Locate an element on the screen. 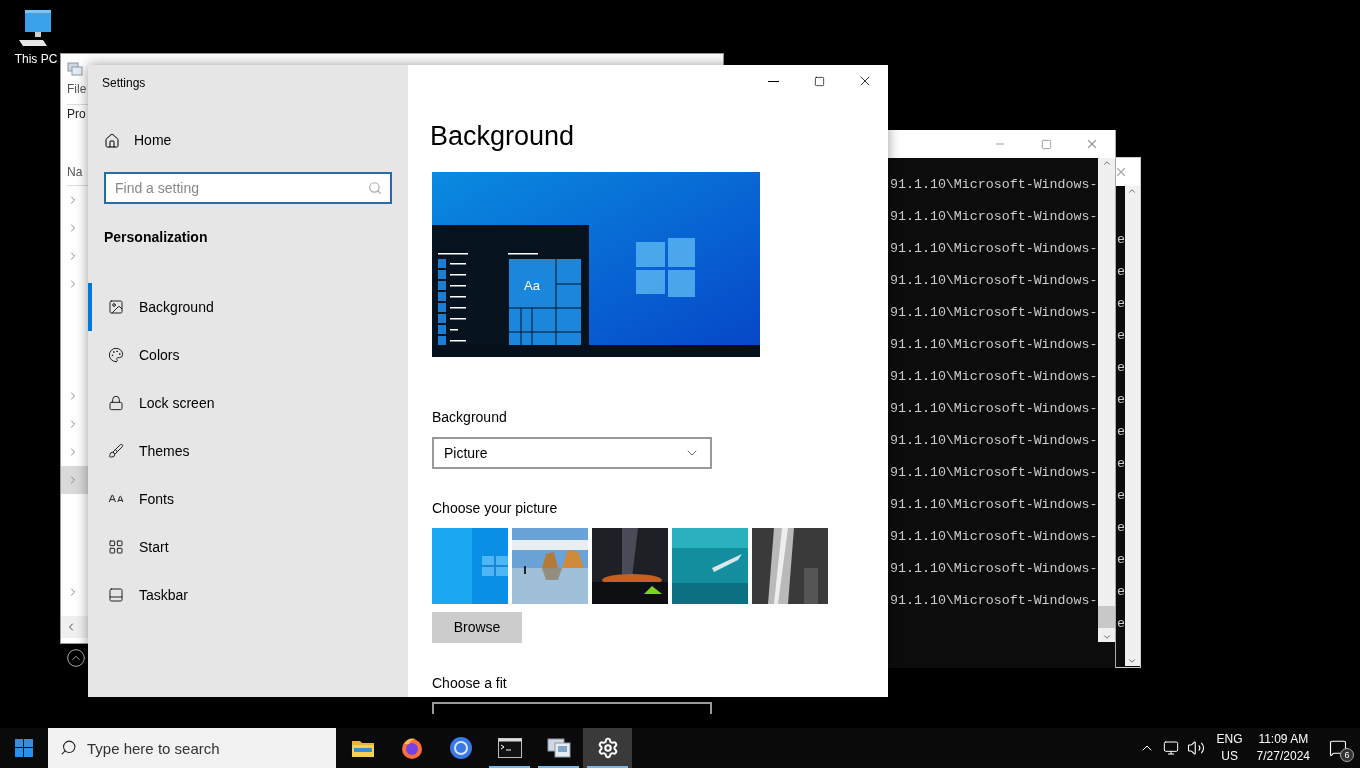 Image resolution: width=1360 pixels, height=768 pixels. nav-item: Themes is located at coordinates (248, 451).